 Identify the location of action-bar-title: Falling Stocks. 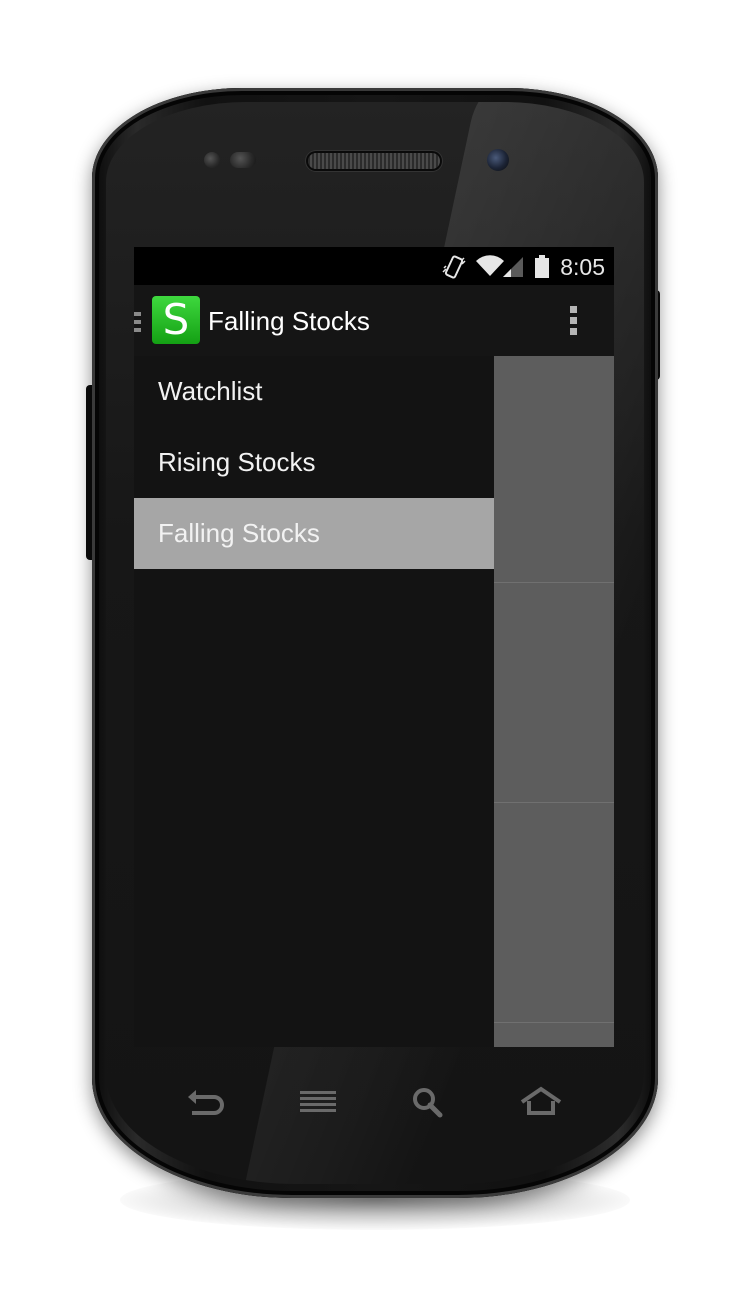
(289, 321).